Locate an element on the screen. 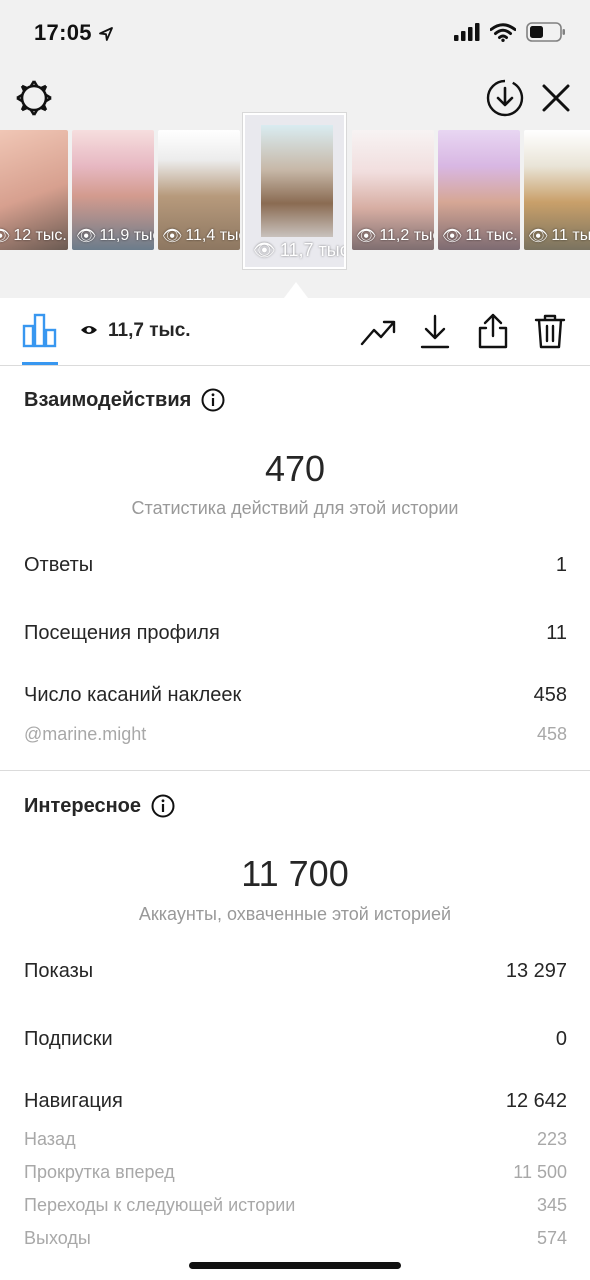  interactions-total: 470 is located at coordinates (295, 468).